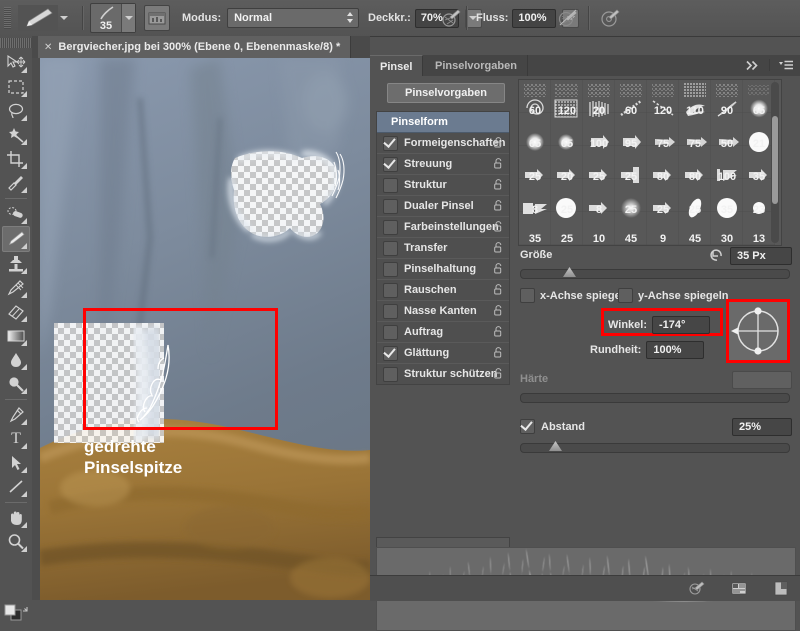 The height and width of the screenshot is (631, 800). I want to click on sidebar-item-type-tool: T, so click(16, 439).